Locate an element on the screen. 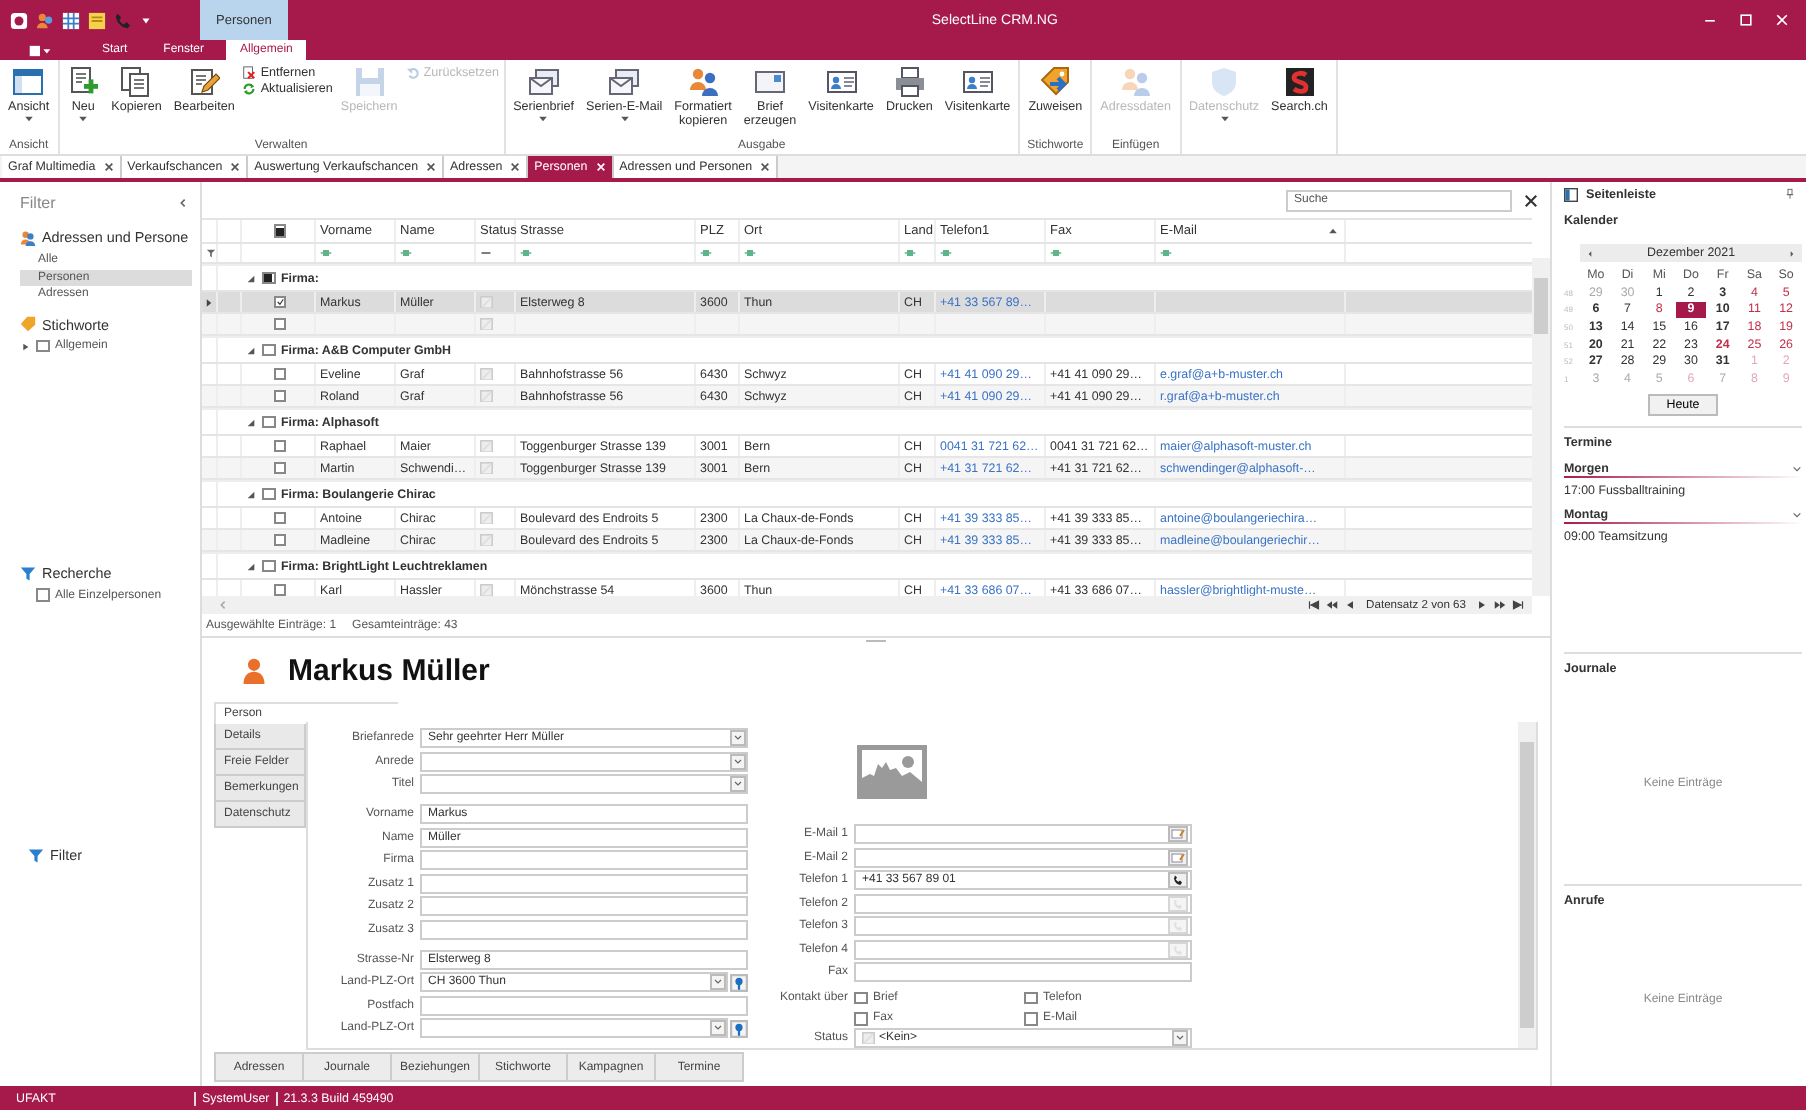 The width and height of the screenshot is (1806, 1110). phone-icon is located at coordinates (1178, 880).